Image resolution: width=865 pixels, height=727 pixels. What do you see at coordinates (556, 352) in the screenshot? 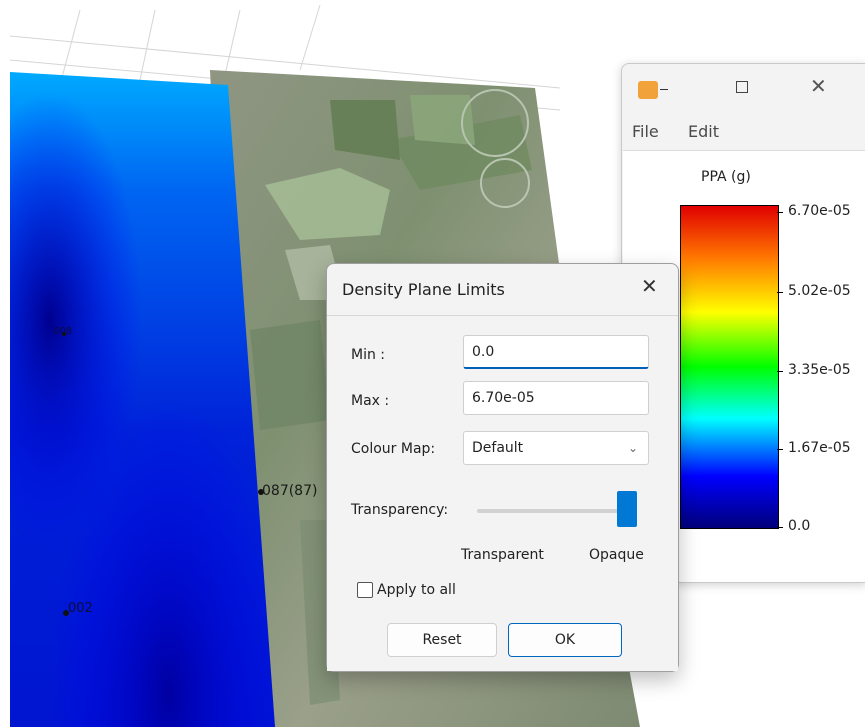
I see `min-input: 0.0` at bounding box center [556, 352].